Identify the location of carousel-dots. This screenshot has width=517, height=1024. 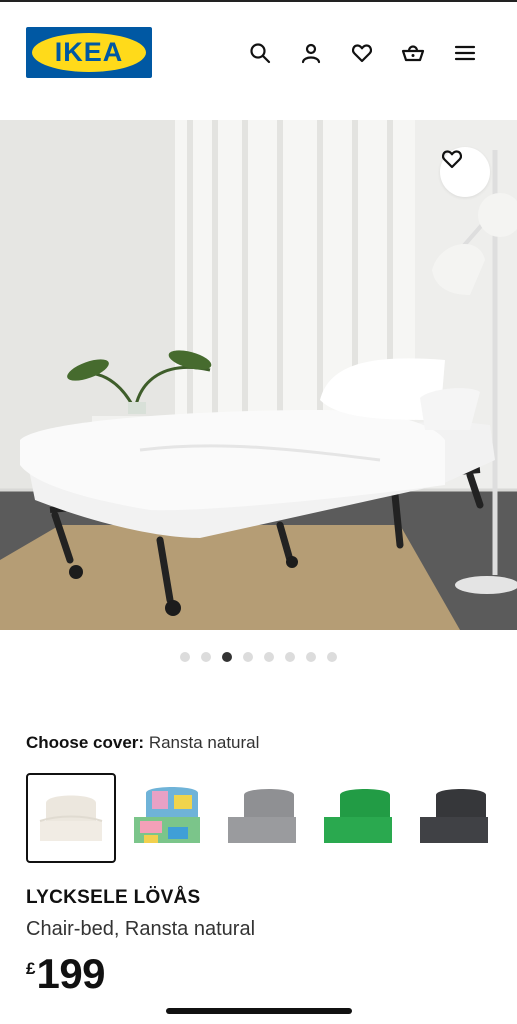
(258, 658).